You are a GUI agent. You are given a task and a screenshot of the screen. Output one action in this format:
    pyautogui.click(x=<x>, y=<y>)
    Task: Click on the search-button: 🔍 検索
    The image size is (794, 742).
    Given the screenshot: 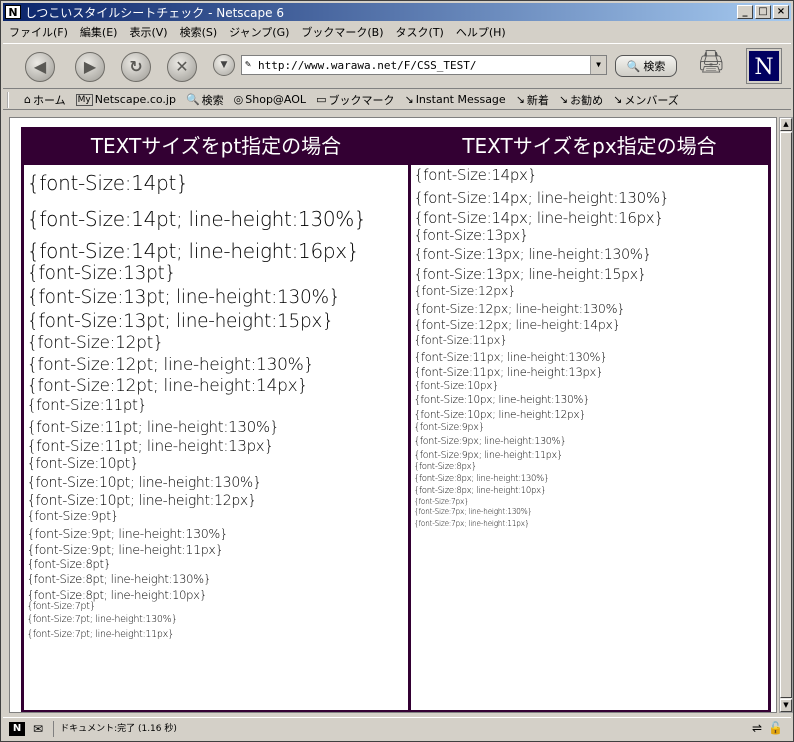 What is the action you would take?
    pyautogui.click(x=646, y=66)
    